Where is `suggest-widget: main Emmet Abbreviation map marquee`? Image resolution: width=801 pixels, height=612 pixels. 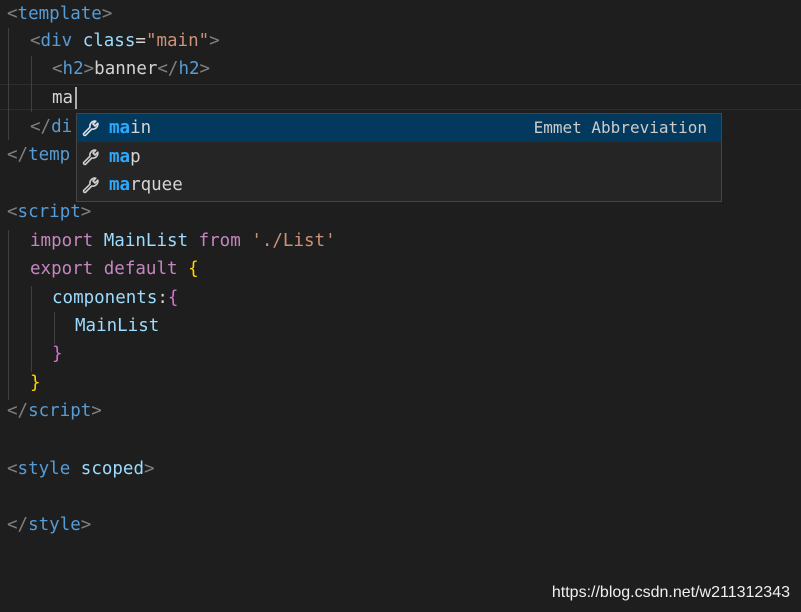
suggest-widget: main Emmet Abbreviation map marquee is located at coordinates (399, 157).